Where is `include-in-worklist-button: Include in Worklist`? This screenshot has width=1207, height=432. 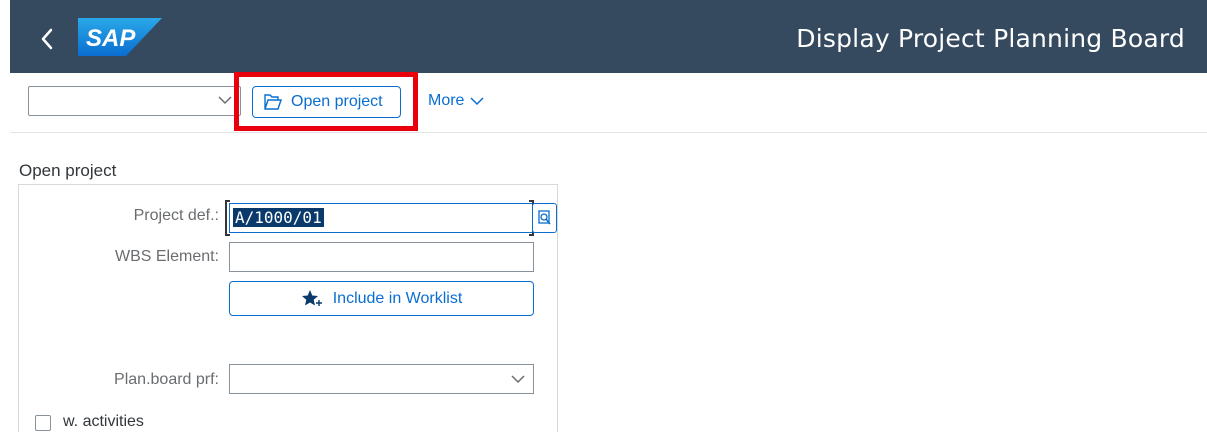
include-in-worklist-button: Include in Worklist is located at coordinates (381, 298).